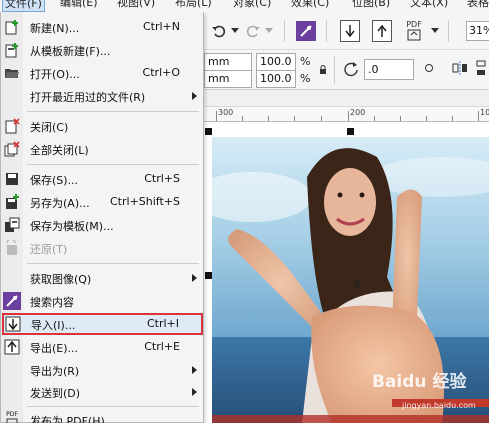 The image size is (489, 423). What do you see at coordinates (419, 382) in the screenshot?
I see `baidu-watermark: Baidu 经验` at bounding box center [419, 382].